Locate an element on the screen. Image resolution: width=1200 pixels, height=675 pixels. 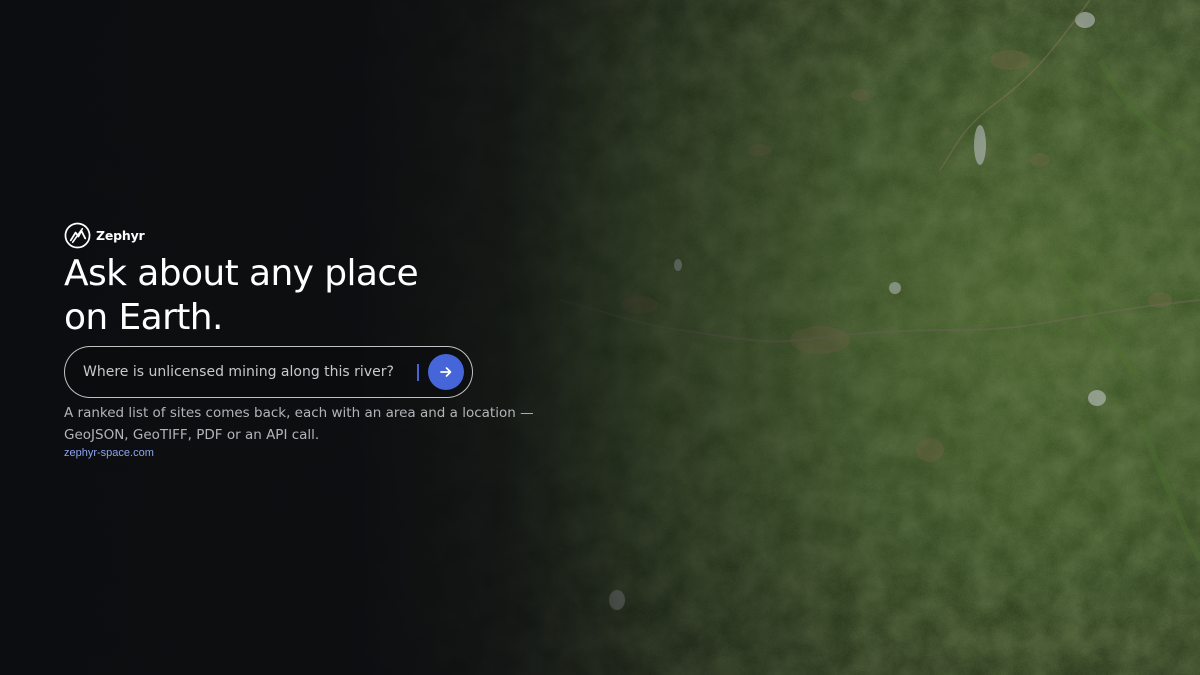
zephyr-logo-icon is located at coordinates (77, 235).